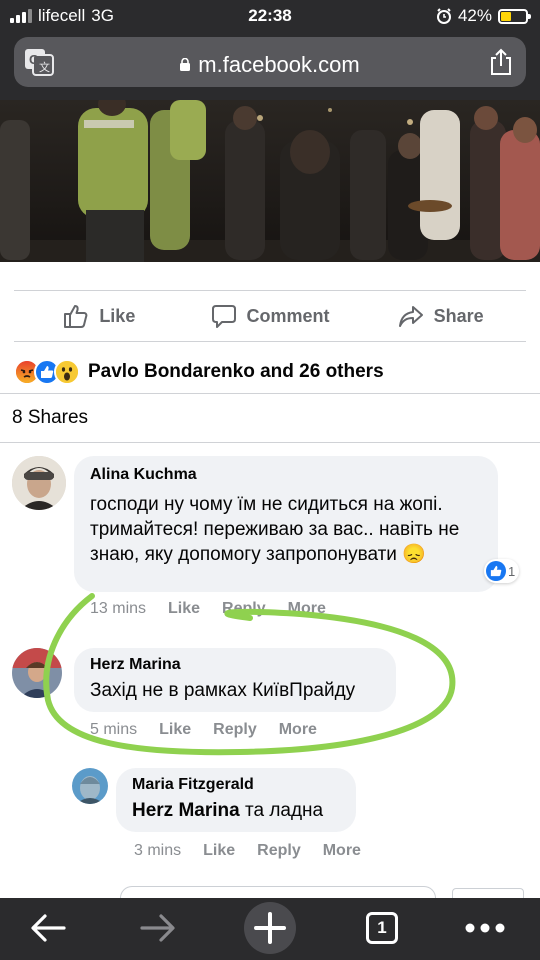 This screenshot has width=540, height=960. I want to click on tab-count: 1, so click(382, 928).